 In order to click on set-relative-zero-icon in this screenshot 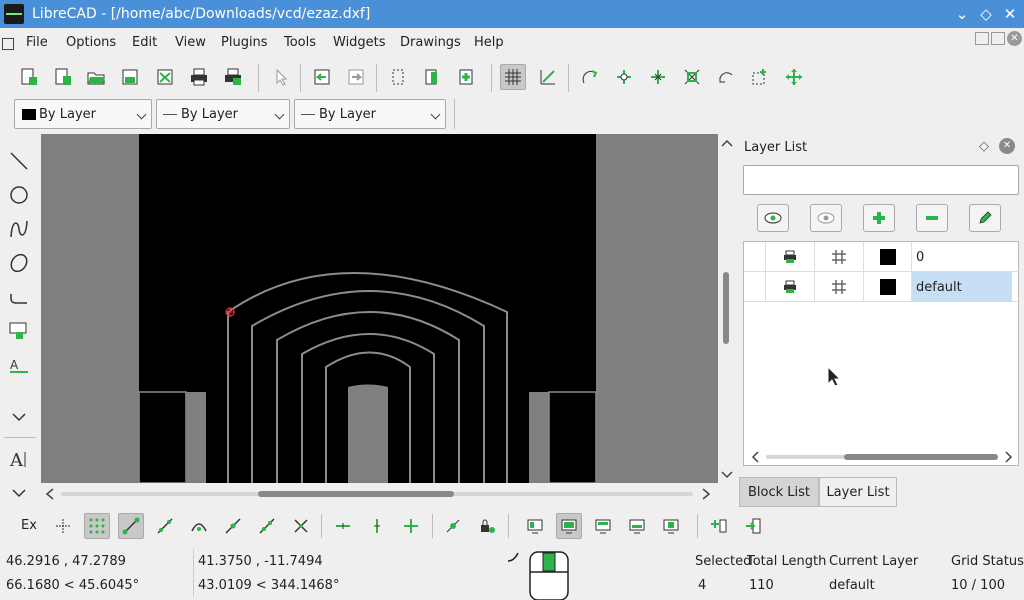, I will do `click(453, 526)`.